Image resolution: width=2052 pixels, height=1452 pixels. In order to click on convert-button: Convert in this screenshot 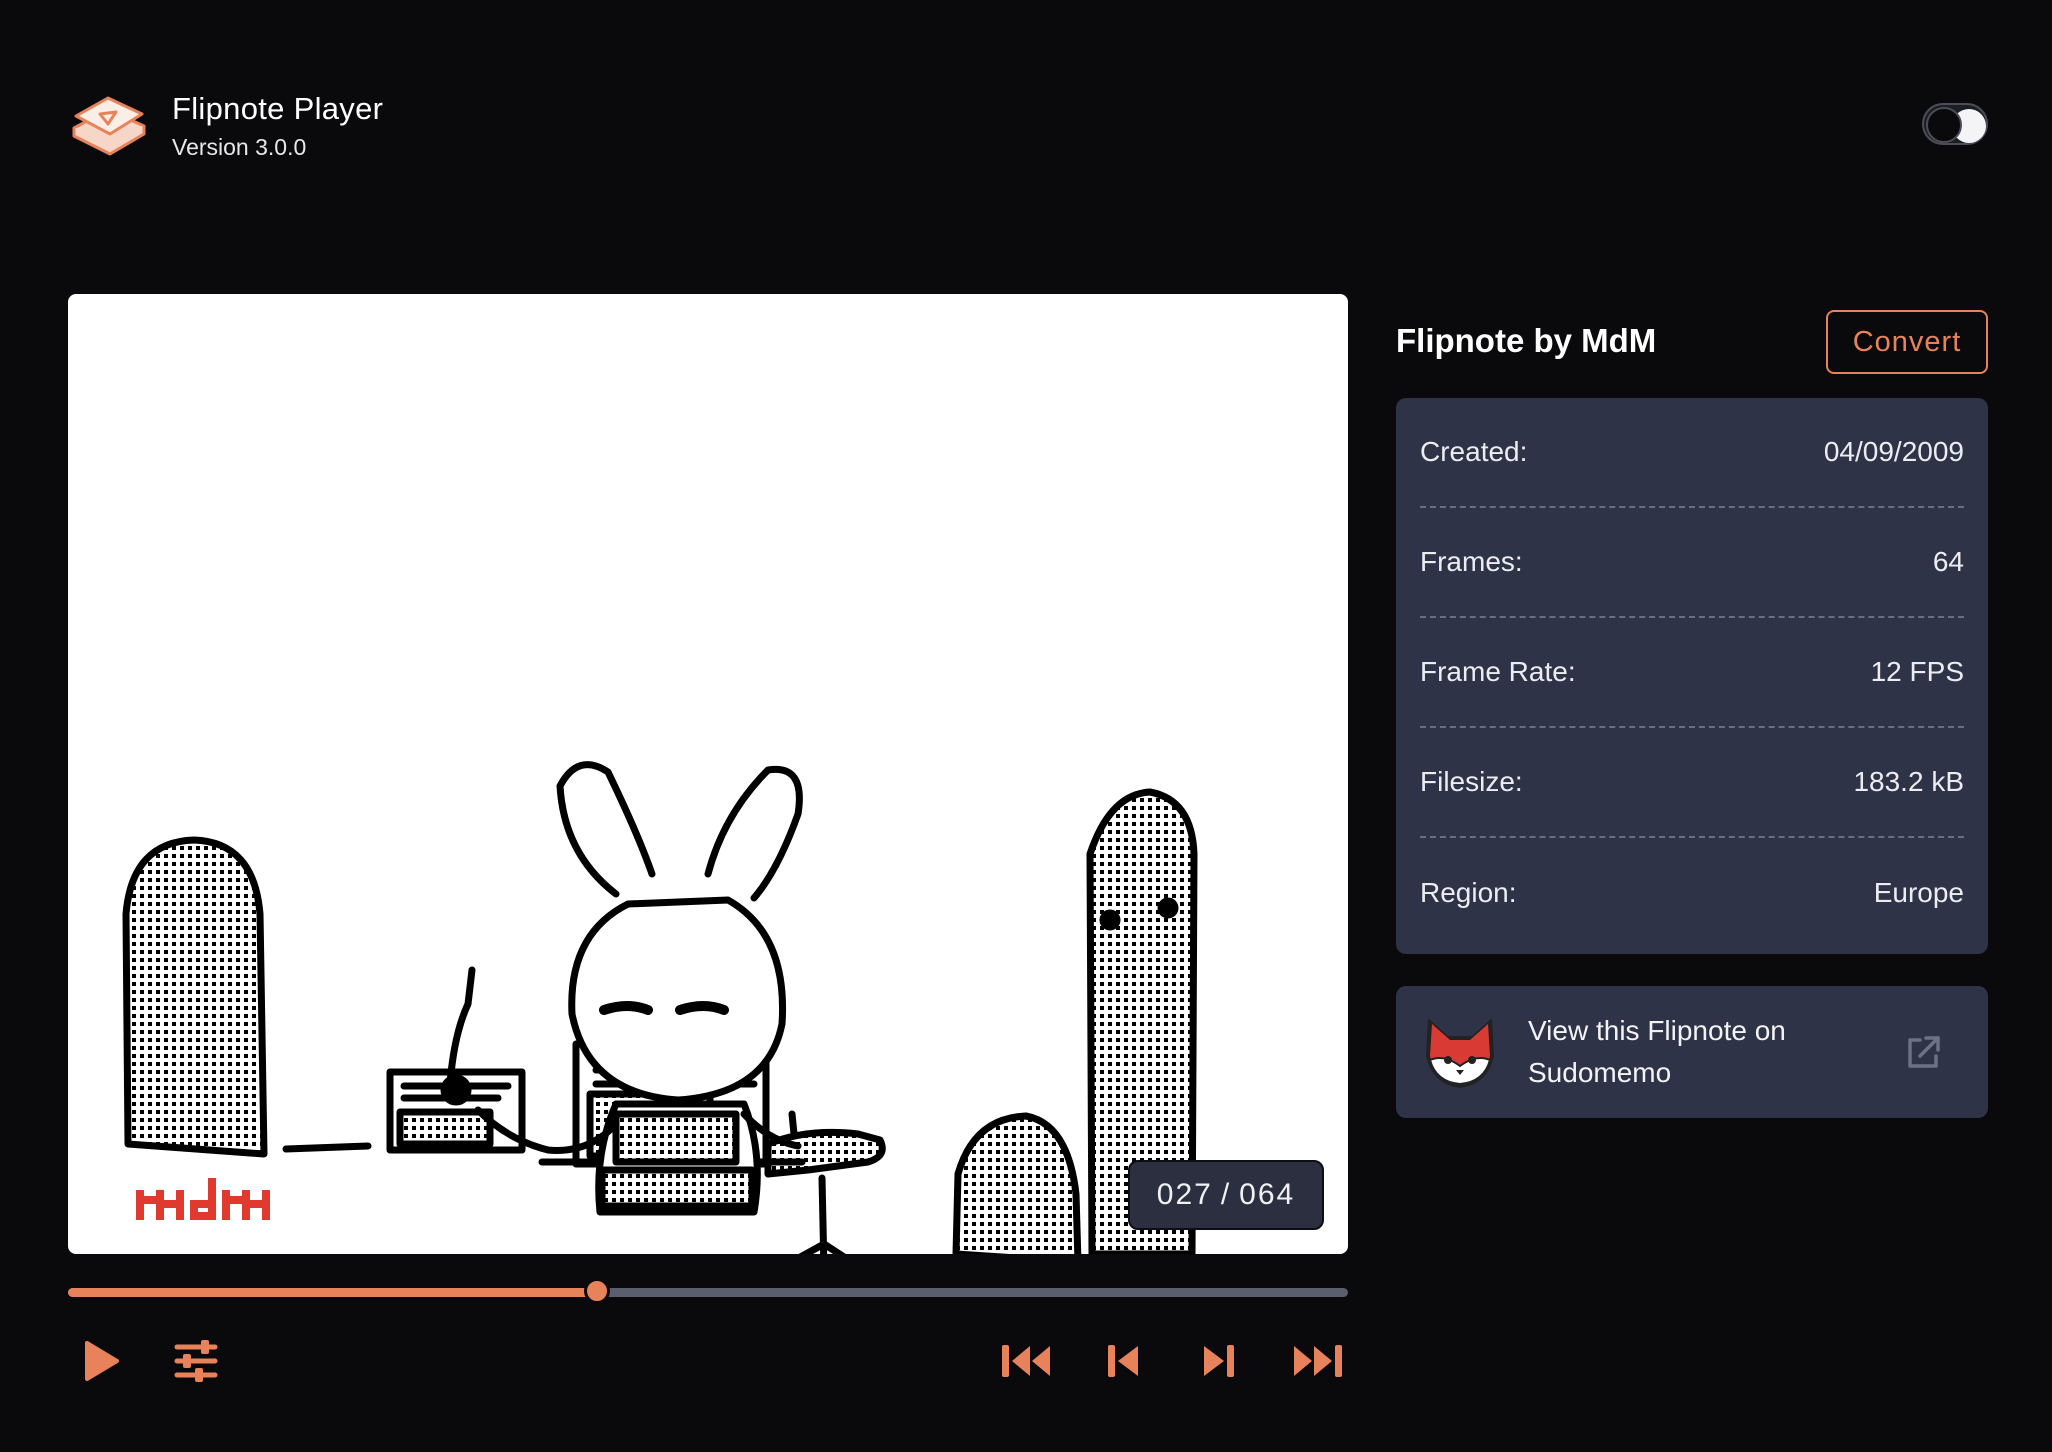, I will do `click(1907, 342)`.